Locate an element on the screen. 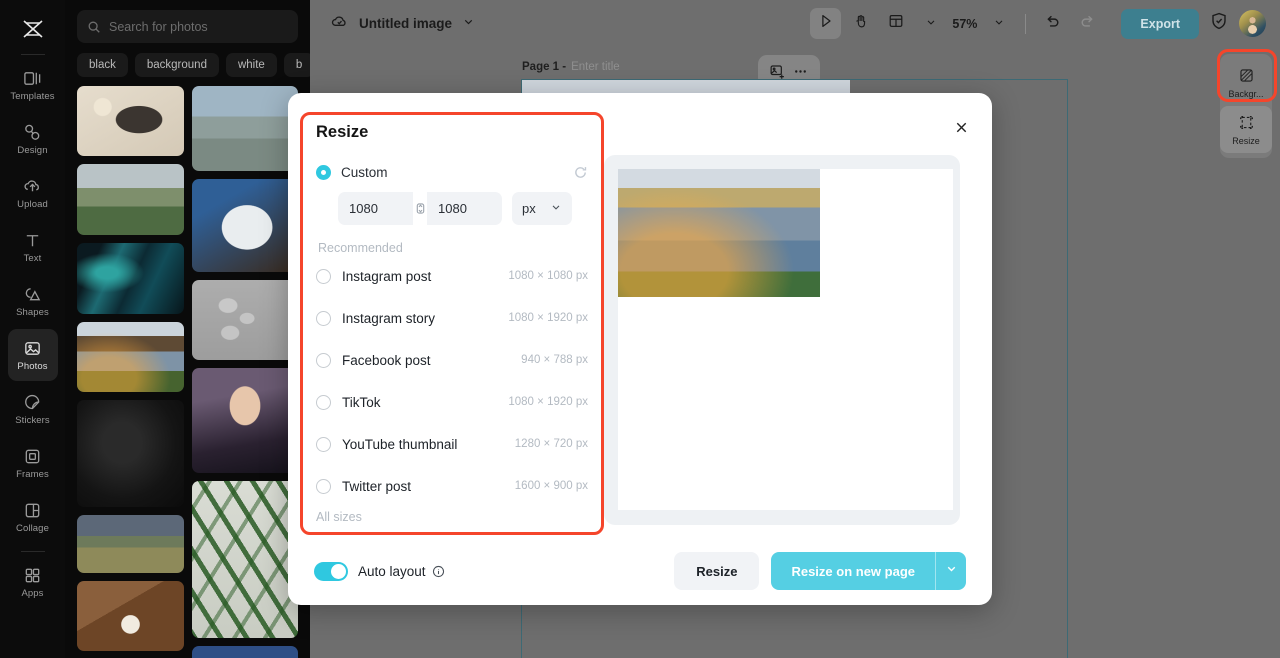  right-rail-item-label: Resize is located at coordinates (1246, 140).